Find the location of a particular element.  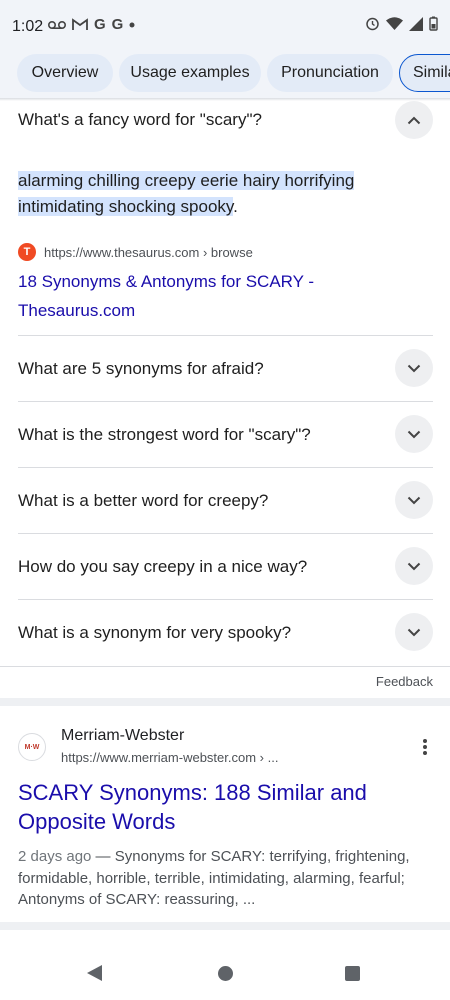

answer-source: T https://www.thesaurus.com › browse is located at coordinates (135, 252).